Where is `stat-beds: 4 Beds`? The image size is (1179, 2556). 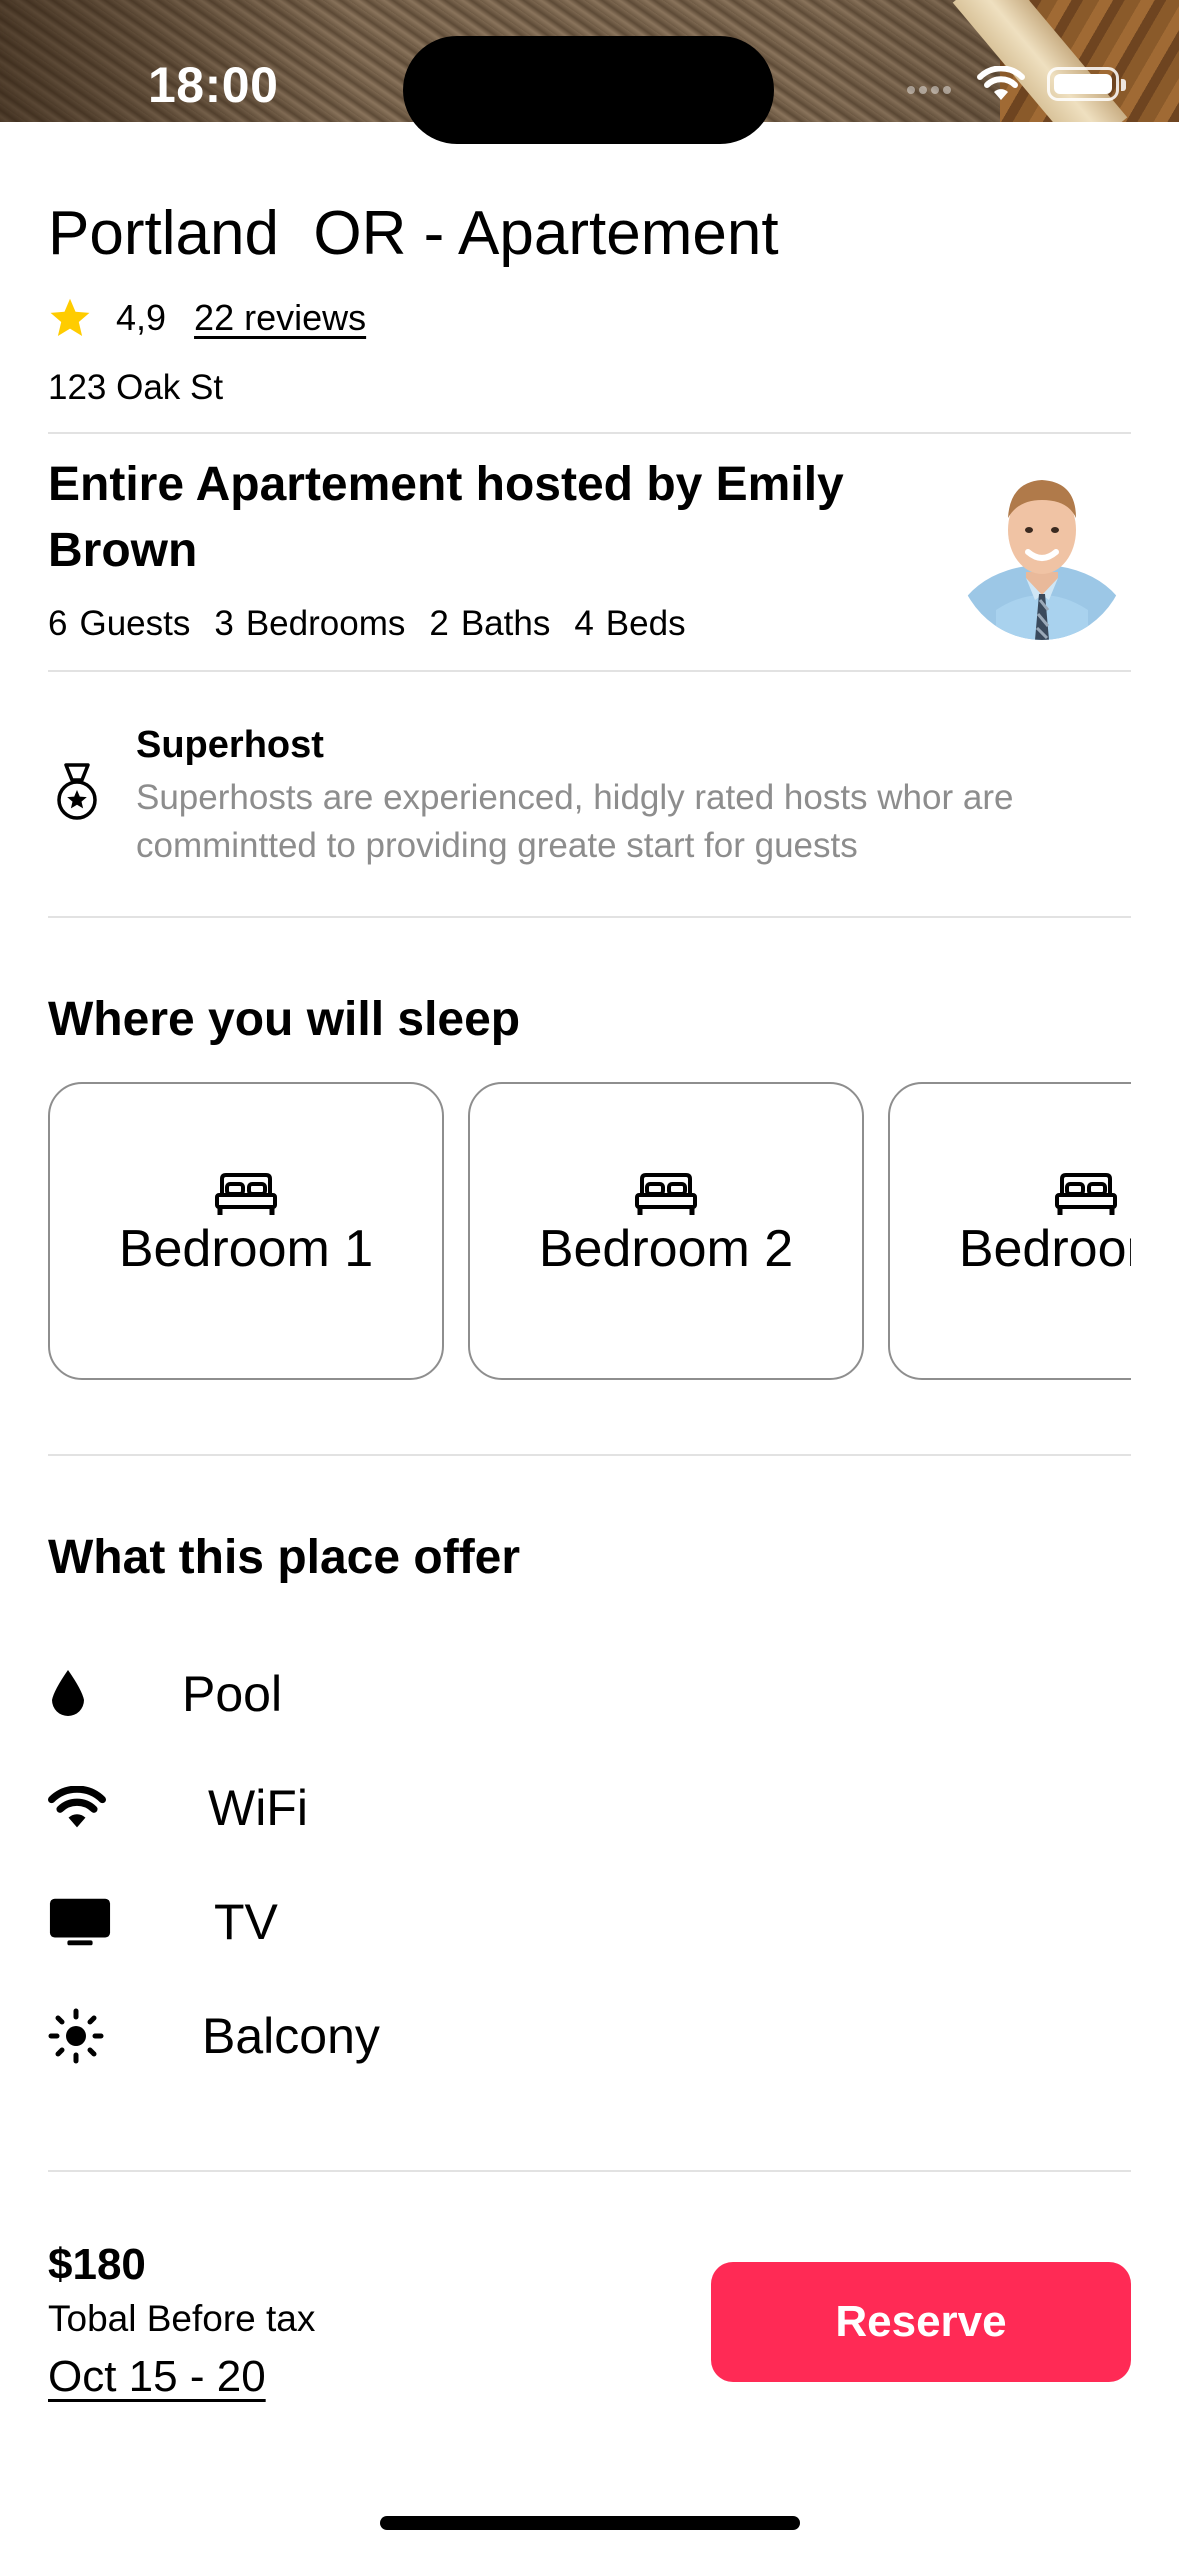 stat-beds: 4 Beds is located at coordinates (630, 623).